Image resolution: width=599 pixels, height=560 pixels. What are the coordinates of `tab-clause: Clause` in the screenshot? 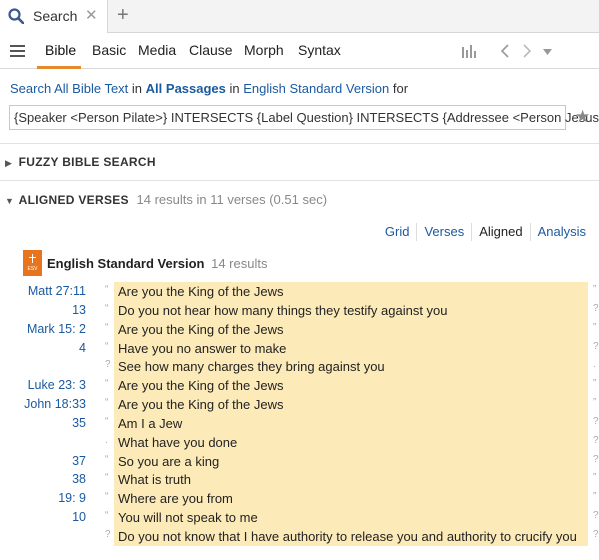 It's located at (211, 50).